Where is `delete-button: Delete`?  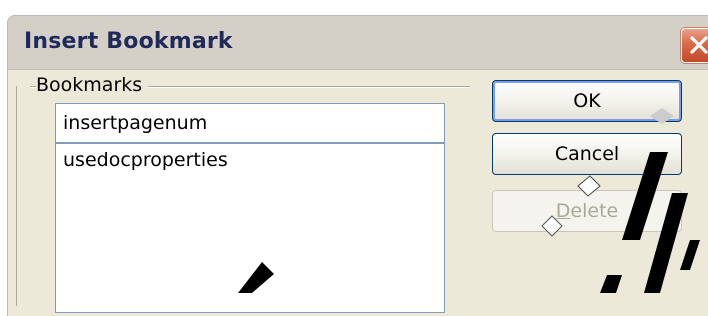
delete-button: Delete is located at coordinates (587, 211).